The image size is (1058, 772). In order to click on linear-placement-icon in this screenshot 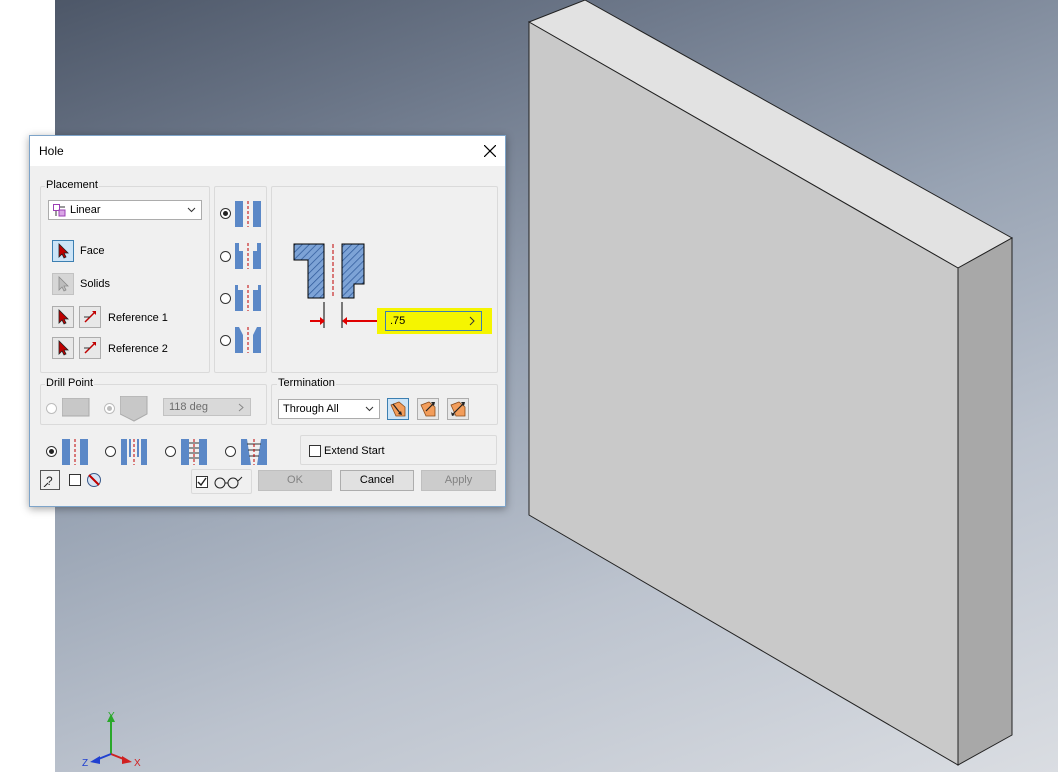, I will do `click(59, 210)`.